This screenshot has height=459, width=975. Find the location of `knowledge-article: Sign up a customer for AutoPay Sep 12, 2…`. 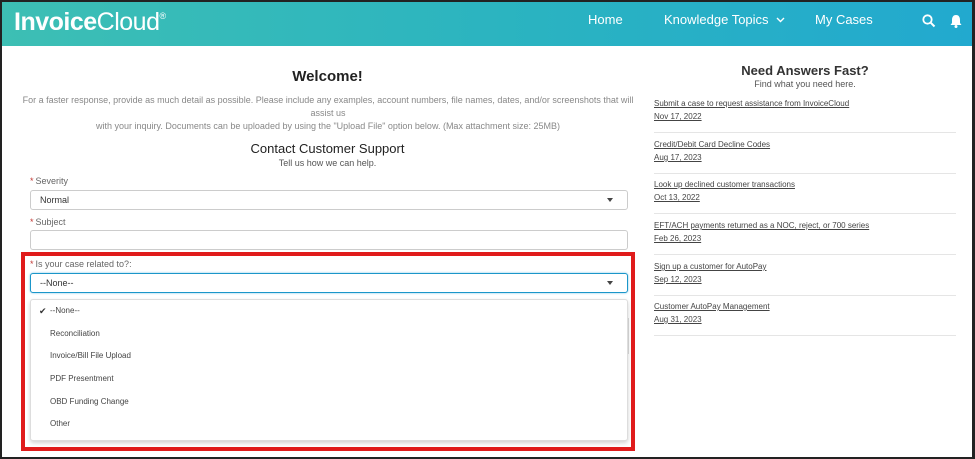

knowledge-article: Sign up a customer for AutoPay Sep 12, 2… is located at coordinates (805, 279).